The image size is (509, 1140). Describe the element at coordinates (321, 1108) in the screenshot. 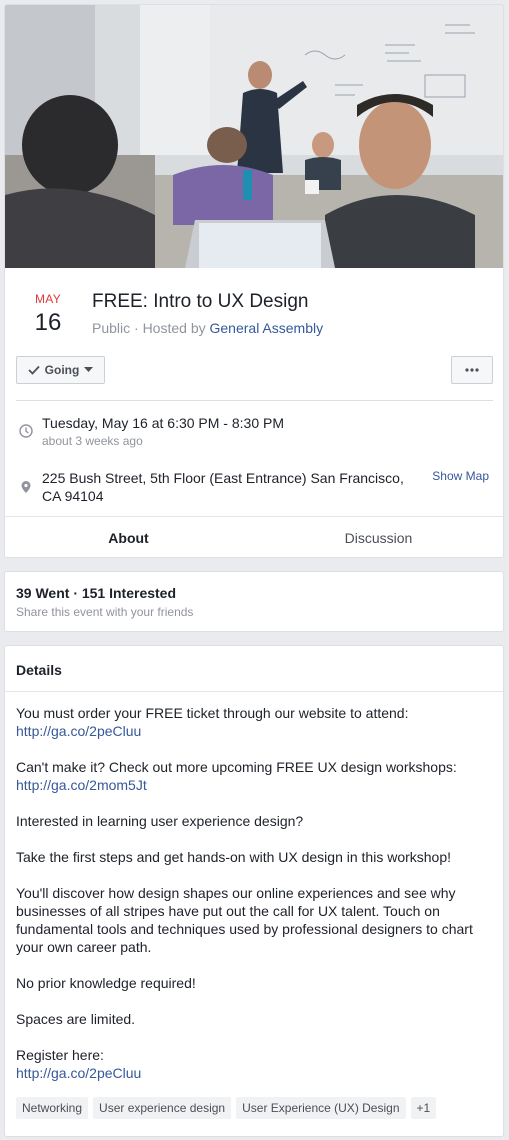

I see `tag-ux-design: User Experience (UX) Design` at that location.